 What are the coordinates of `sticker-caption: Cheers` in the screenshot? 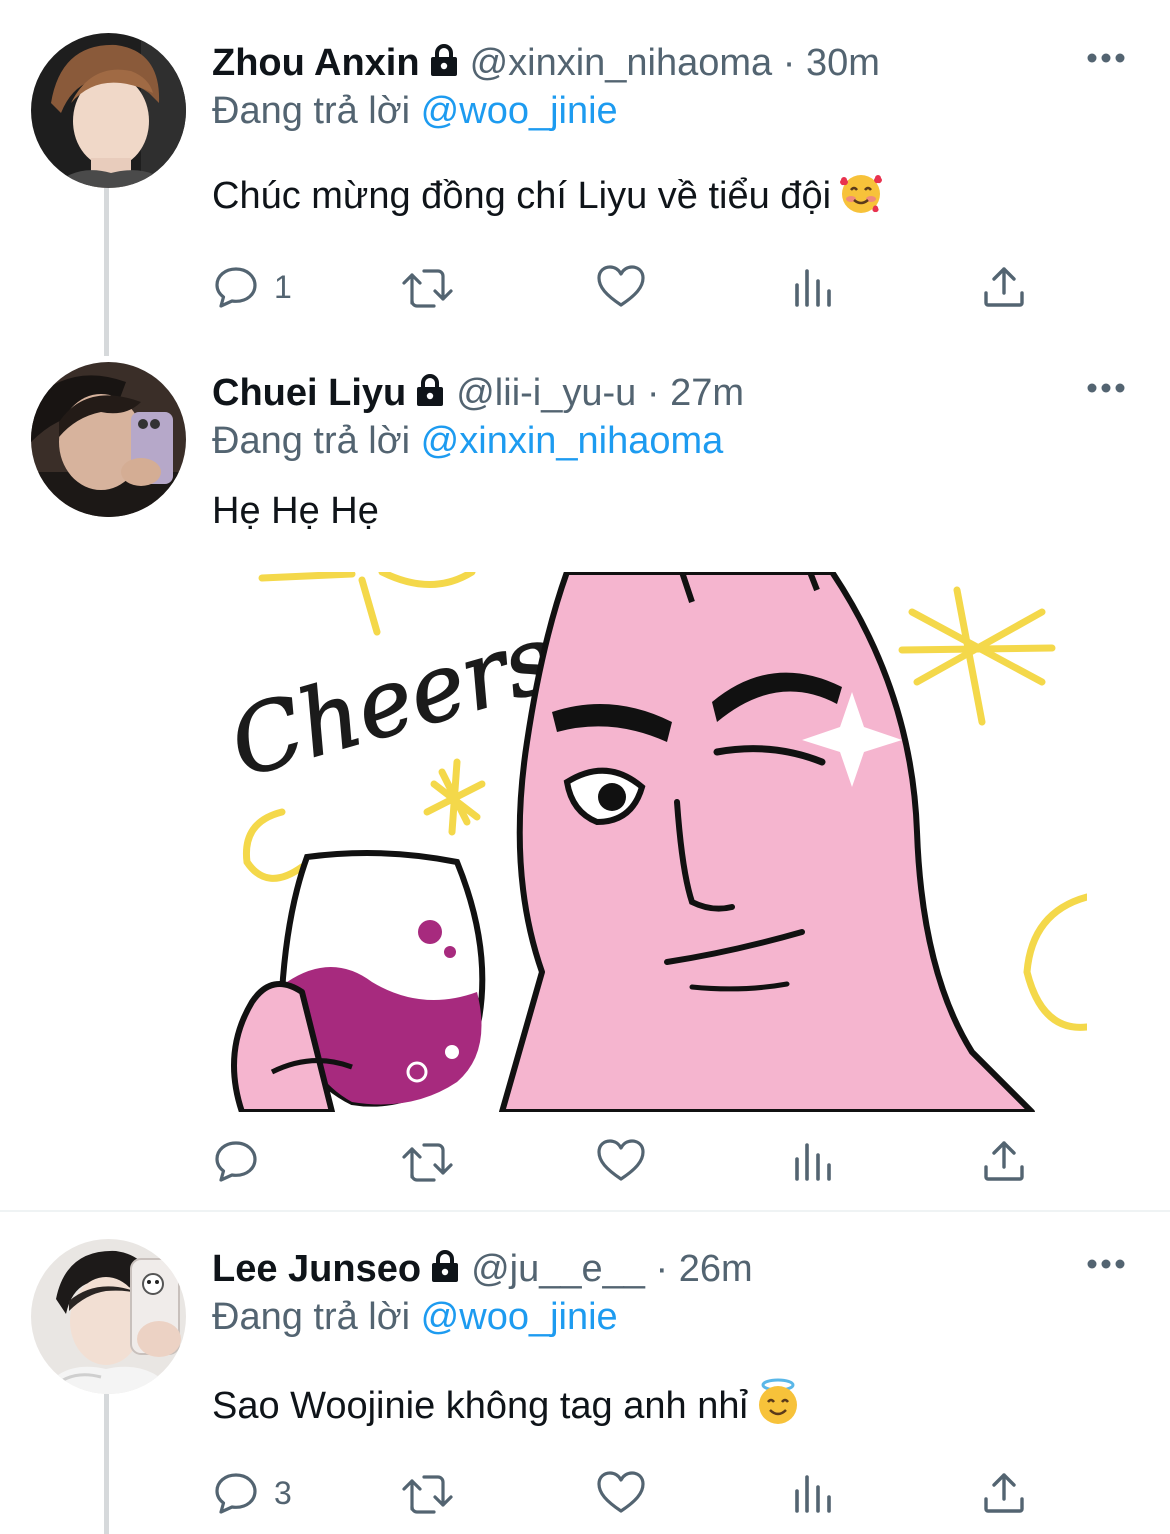 It's located at (392, 701).